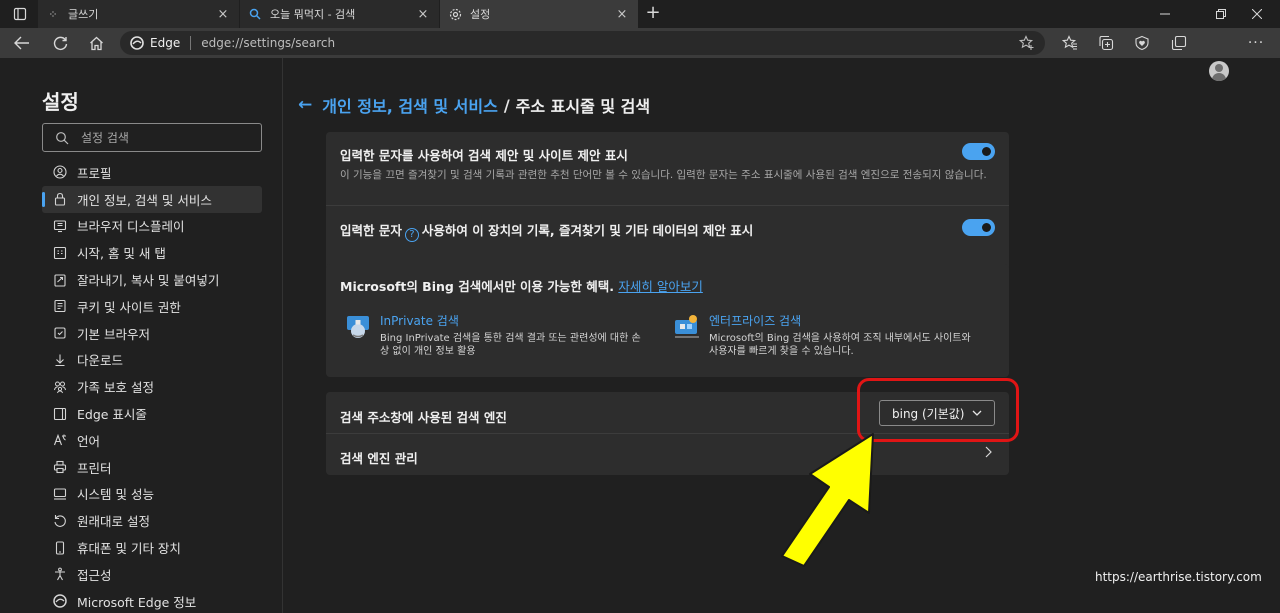  I want to click on sidebar-item-system: 시스템 및 성능, so click(152, 494).